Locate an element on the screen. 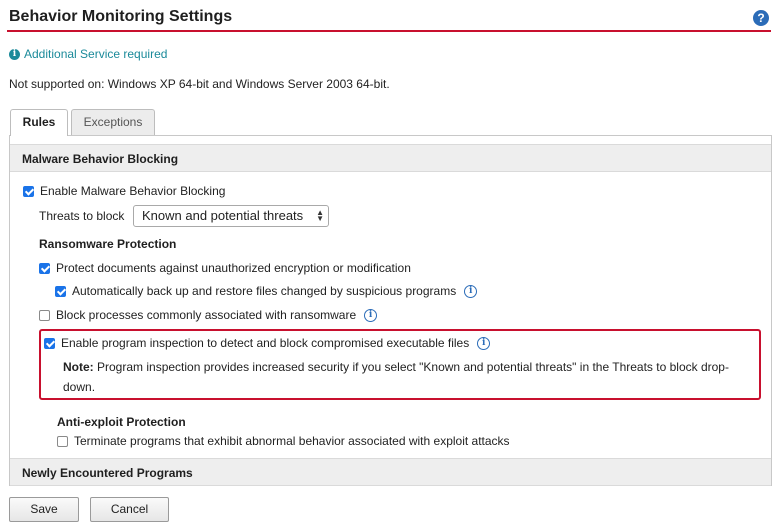 This screenshot has height=531, width=782. anti-exploit-heading: Anti-exploit Protection is located at coordinates (121, 422).